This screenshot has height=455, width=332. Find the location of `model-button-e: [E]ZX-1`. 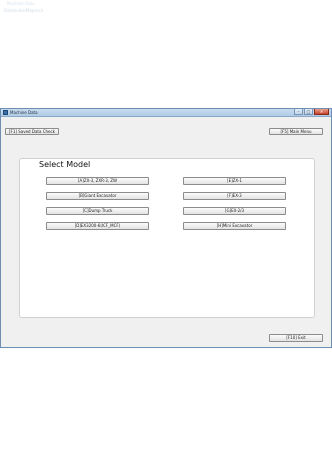

model-button-e: [E]ZX-1 is located at coordinates (234, 181).